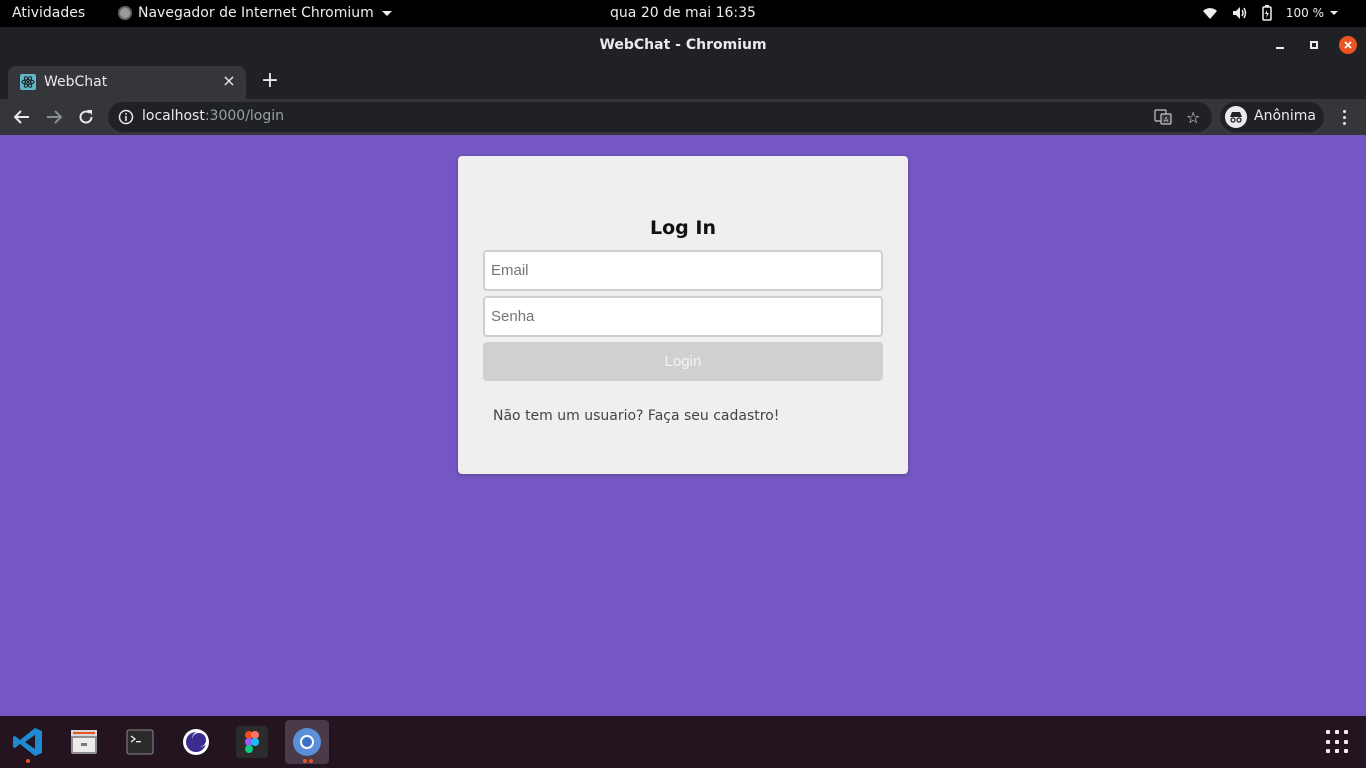 This screenshot has width=1366, height=768. What do you see at coordinates (636, 416) in the screenshot?
I see `signup-link: Não tem um usuario? Faça seu cadastro!` at bounding box center [636, 416].